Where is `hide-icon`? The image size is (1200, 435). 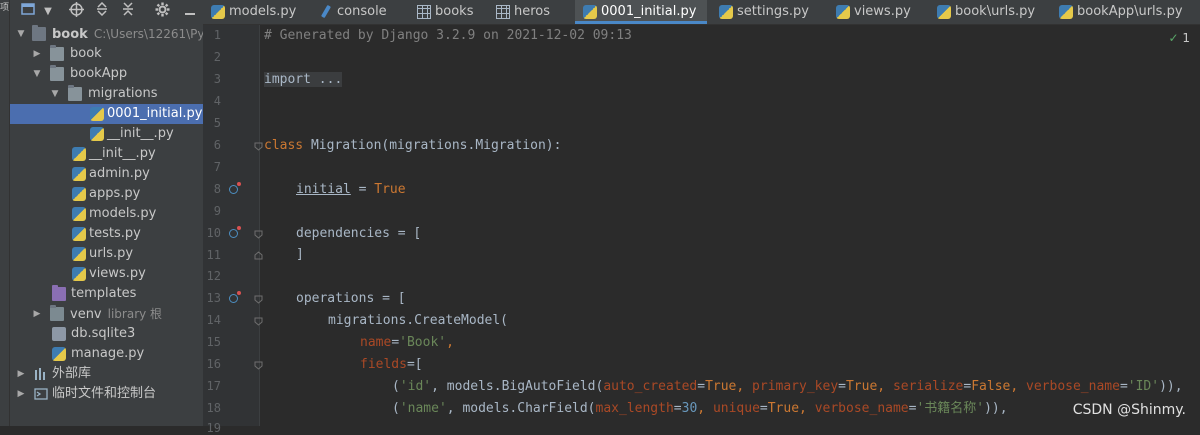
hide-icon is located at coordinates (190, 12).